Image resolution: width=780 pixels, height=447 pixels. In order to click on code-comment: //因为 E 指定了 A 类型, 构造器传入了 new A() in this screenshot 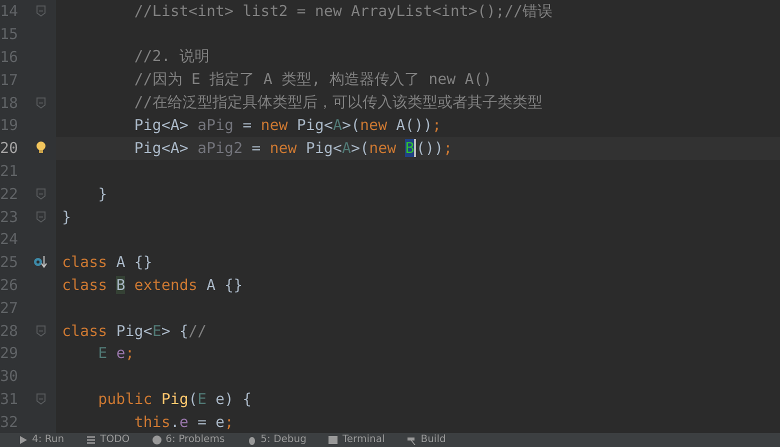, I will do `click(312, 79)`.